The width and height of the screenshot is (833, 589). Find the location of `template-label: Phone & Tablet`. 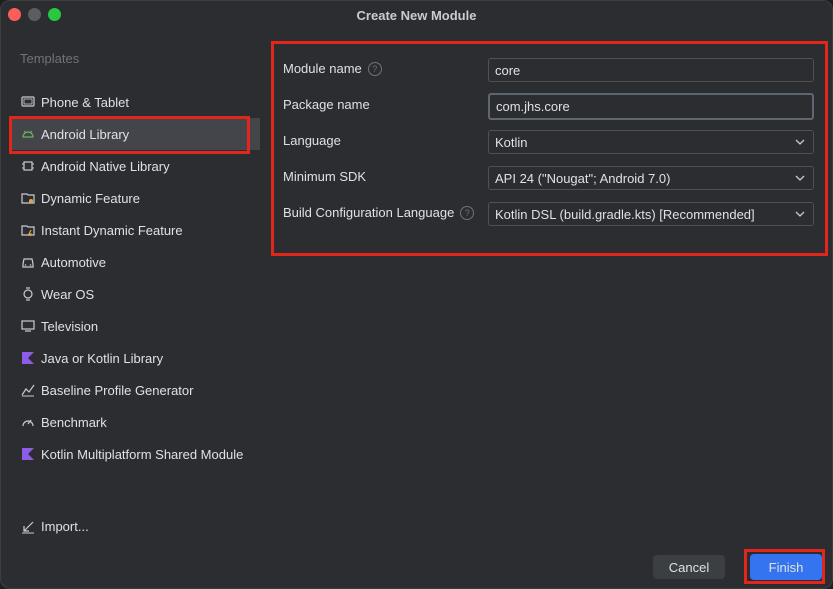

template-label: Phone & Tablet is located at coordinates (85, 102).